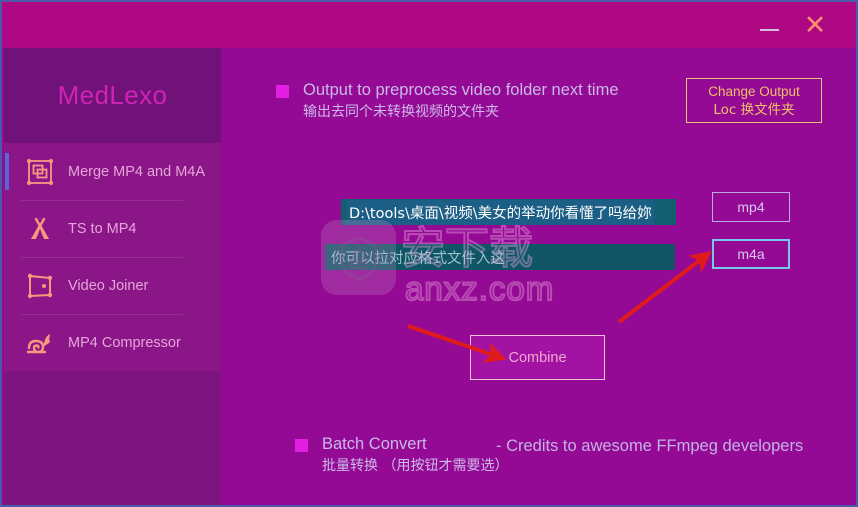  I want to click on sidebar-item-merge-mp4-and-m4a: Merge MP4 and M4A, so click(112, 171).